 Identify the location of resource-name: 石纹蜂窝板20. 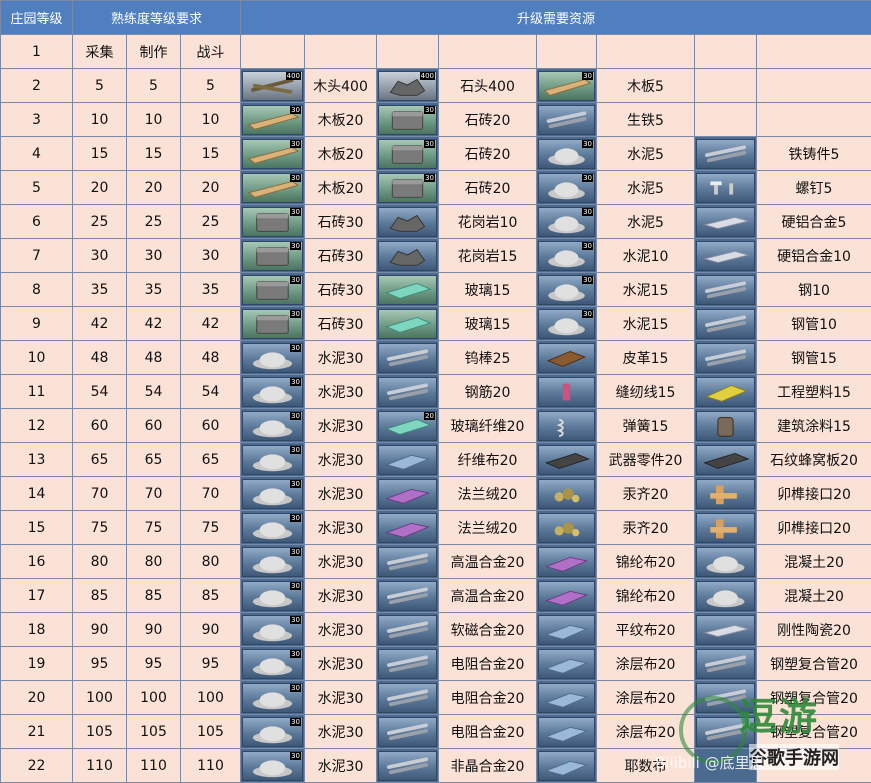
(813, 459).